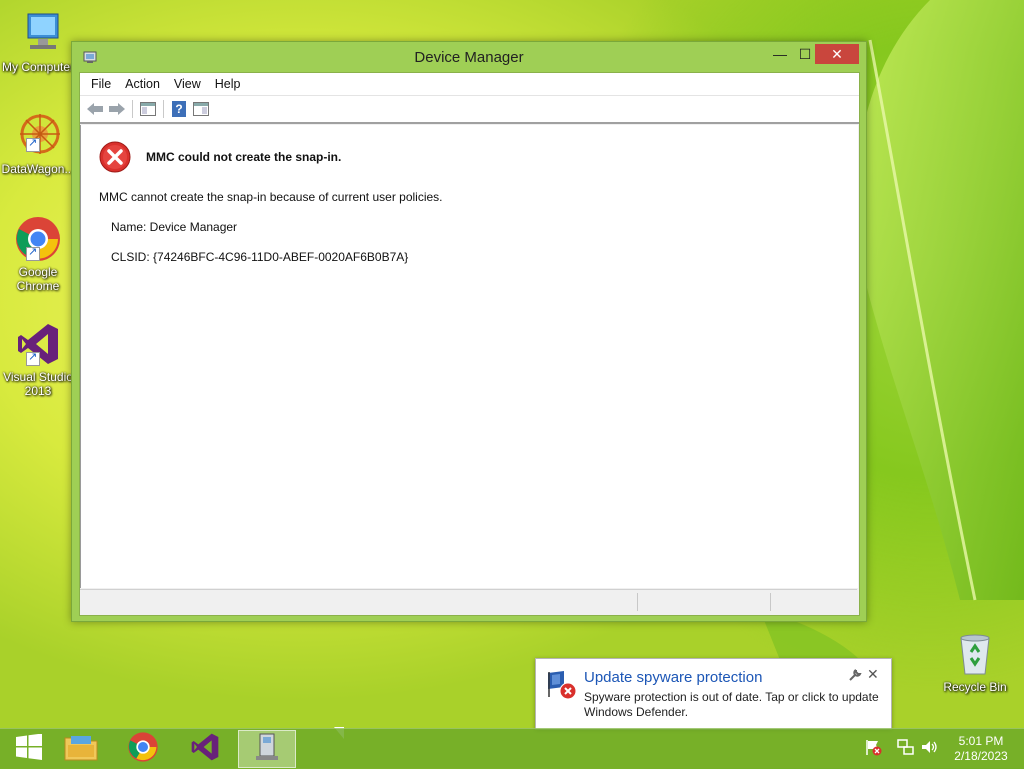 This screenshot has height=769, width=1024. I want to click on window-titlebar: Device Manager — ☐ ✕, so click(469, 57).